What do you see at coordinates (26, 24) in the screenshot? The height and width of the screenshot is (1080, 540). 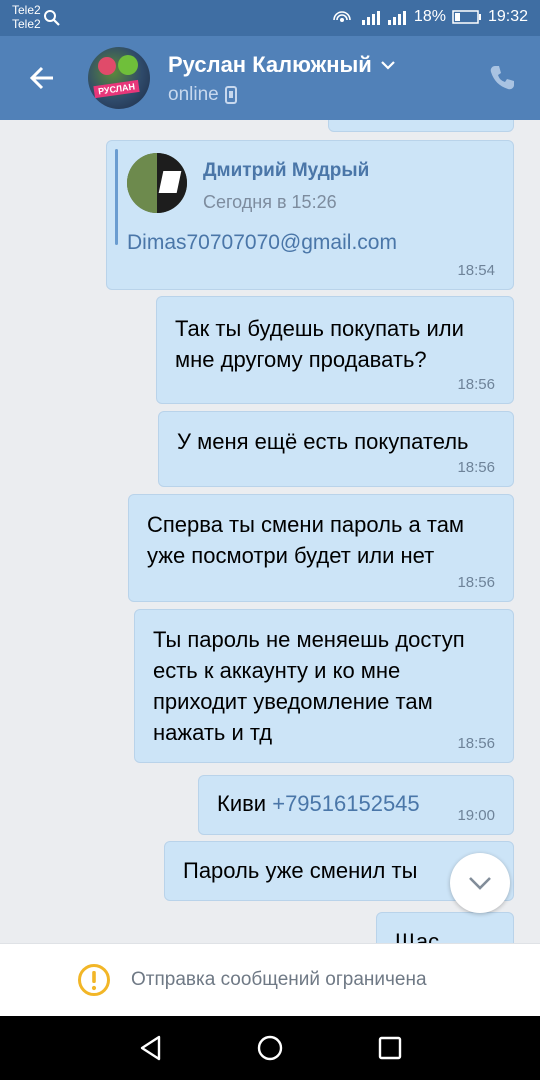 I see `carrier-2: Tele2` at bounding box center [26, 24].